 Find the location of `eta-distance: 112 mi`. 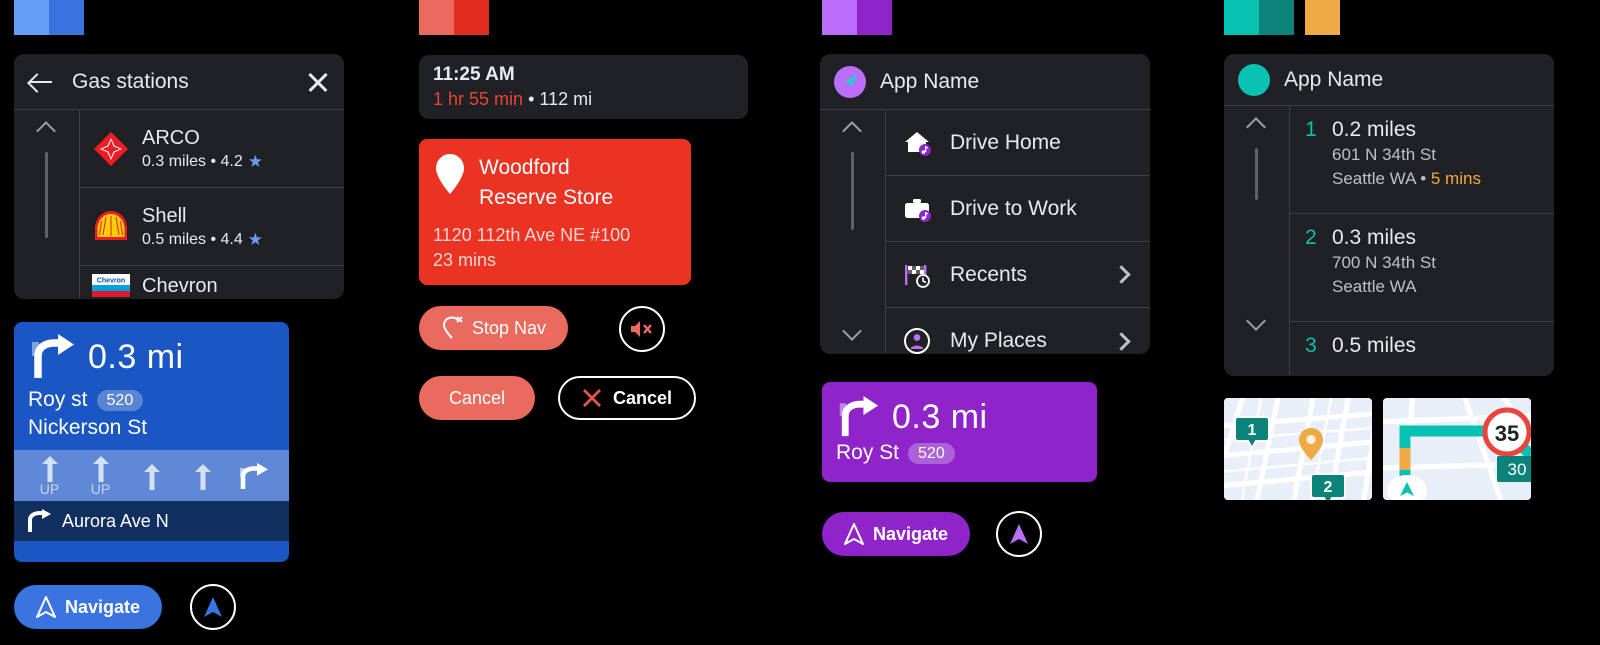

eta-distance: 112 mi is located at coordinates (566, 99).